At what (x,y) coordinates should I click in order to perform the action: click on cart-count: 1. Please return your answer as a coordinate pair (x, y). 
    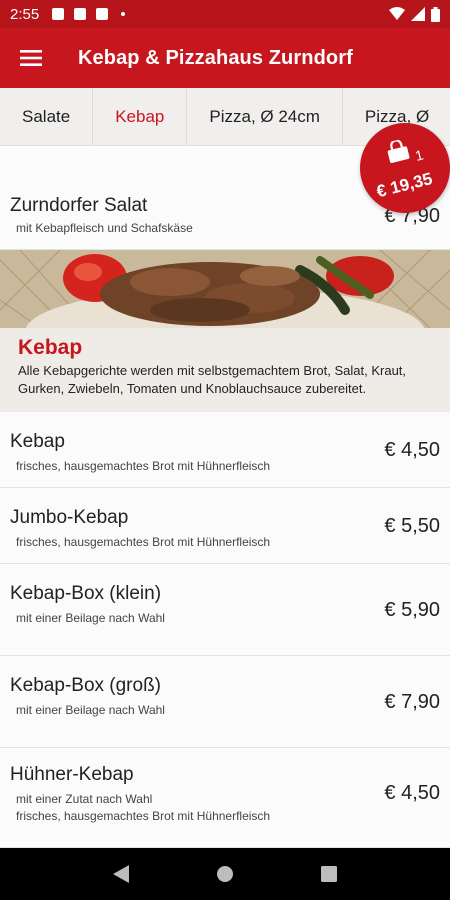
    Looking at the image, I should click on (419, 155).